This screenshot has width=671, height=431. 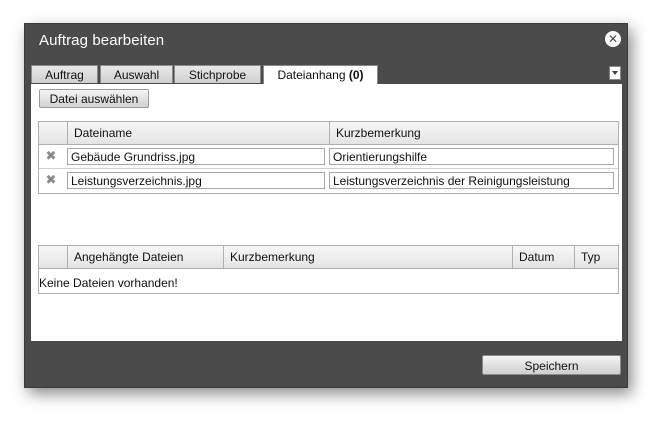 What do you see at coordinates (198, 133) in the screenshot?
I see `header-cell-filename: Dateiname` at bounding box center [198, 133].